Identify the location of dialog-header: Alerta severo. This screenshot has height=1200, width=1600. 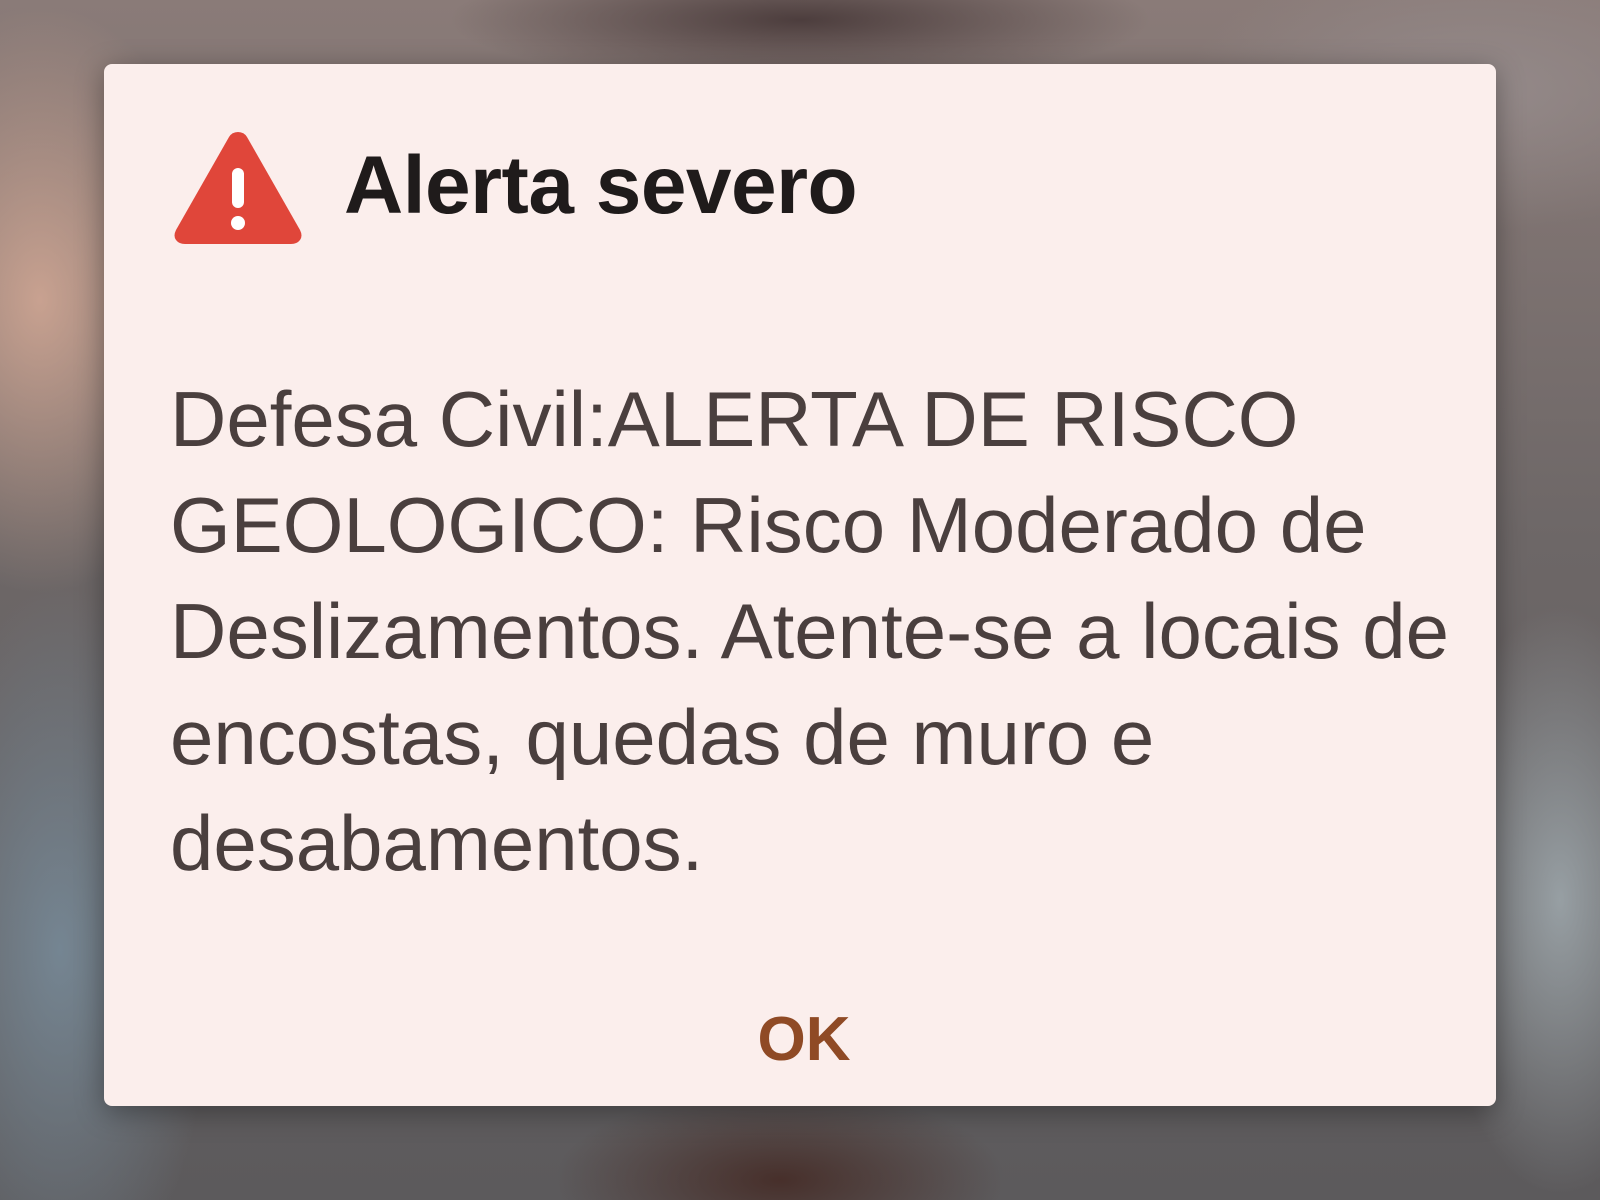
(515, 186).